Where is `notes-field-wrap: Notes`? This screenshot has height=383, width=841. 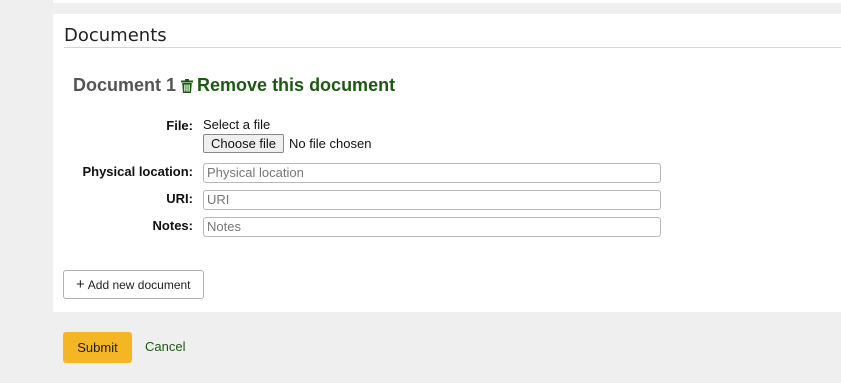 notes-field-wrap: Notes is located at coordinates (432, 227).